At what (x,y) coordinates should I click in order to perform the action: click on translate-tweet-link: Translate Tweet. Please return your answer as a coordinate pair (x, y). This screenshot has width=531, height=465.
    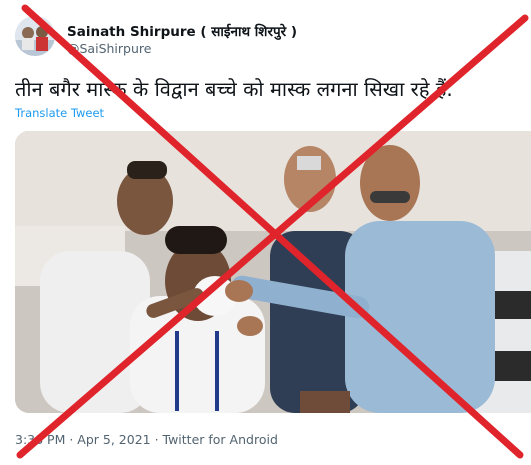
    Looking at the image, I should click on (59, 113).